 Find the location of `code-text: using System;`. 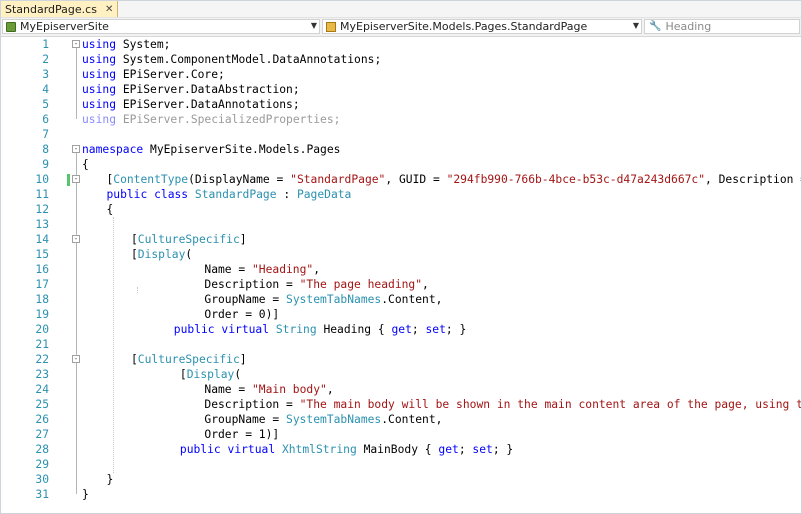

code-text: using System; is located at coordinates (126, 44).